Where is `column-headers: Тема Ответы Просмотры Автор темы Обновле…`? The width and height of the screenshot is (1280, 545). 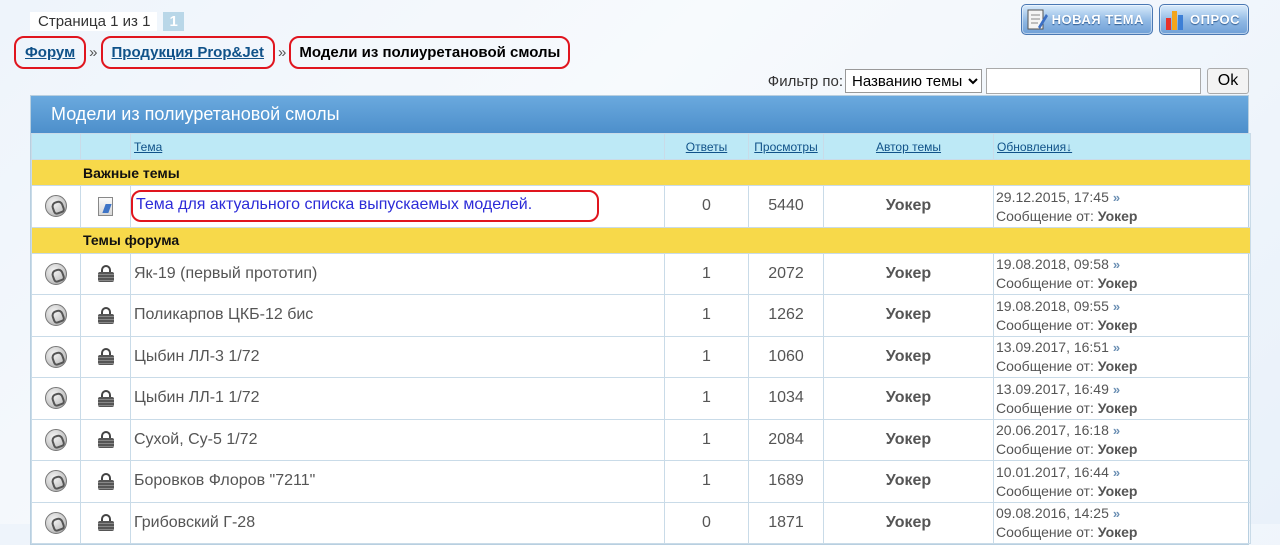 column-headers: Тема Ответы Просмотры Автор темы Обновле… is located at coordinates (641, 146).